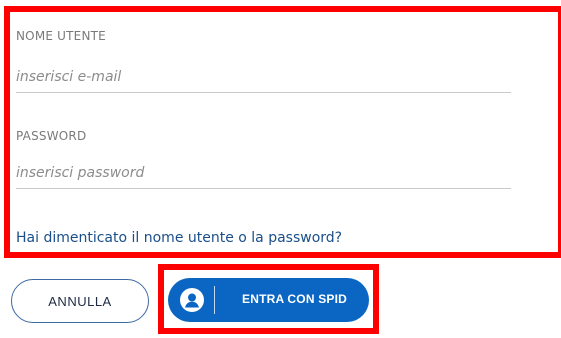 The height and width of the screenshot is (338, 561). What do you see at coordinates (295, 299) in the screenshot?
I see `spid-button-label: ENTRA CON SPID` at bounding box center [295, 299].